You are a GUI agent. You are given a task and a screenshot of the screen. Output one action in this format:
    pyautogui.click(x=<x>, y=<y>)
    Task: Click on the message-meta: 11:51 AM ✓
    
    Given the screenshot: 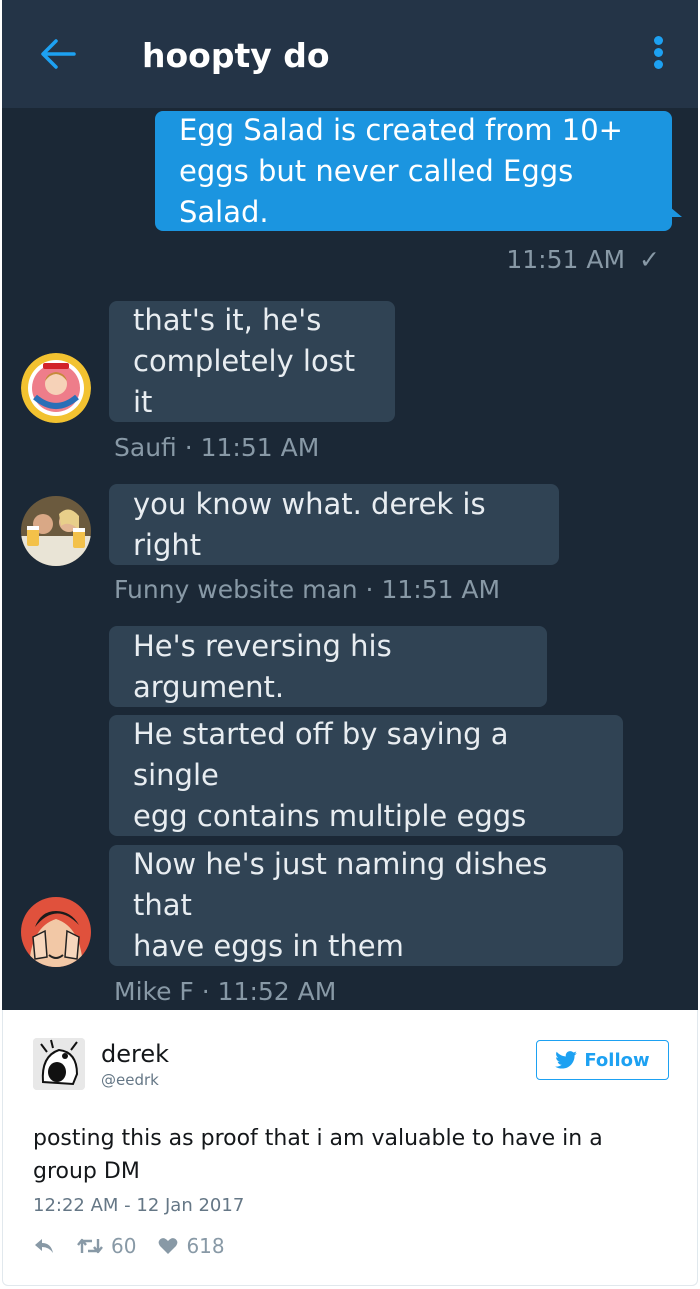 What is the action you would take?
    pyautogui.click(x=583, y=260)
    